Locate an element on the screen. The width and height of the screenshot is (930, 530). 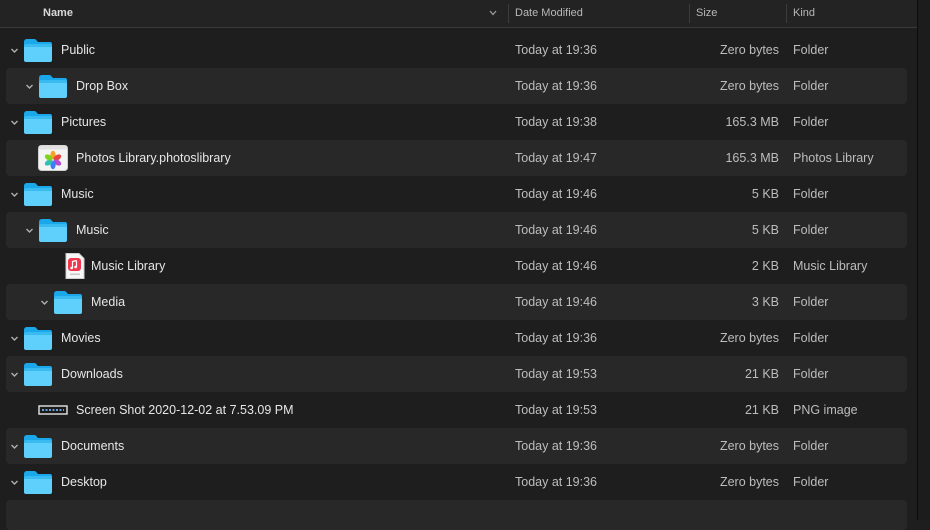
file-name: Movies is located at coordinates (81, 338).